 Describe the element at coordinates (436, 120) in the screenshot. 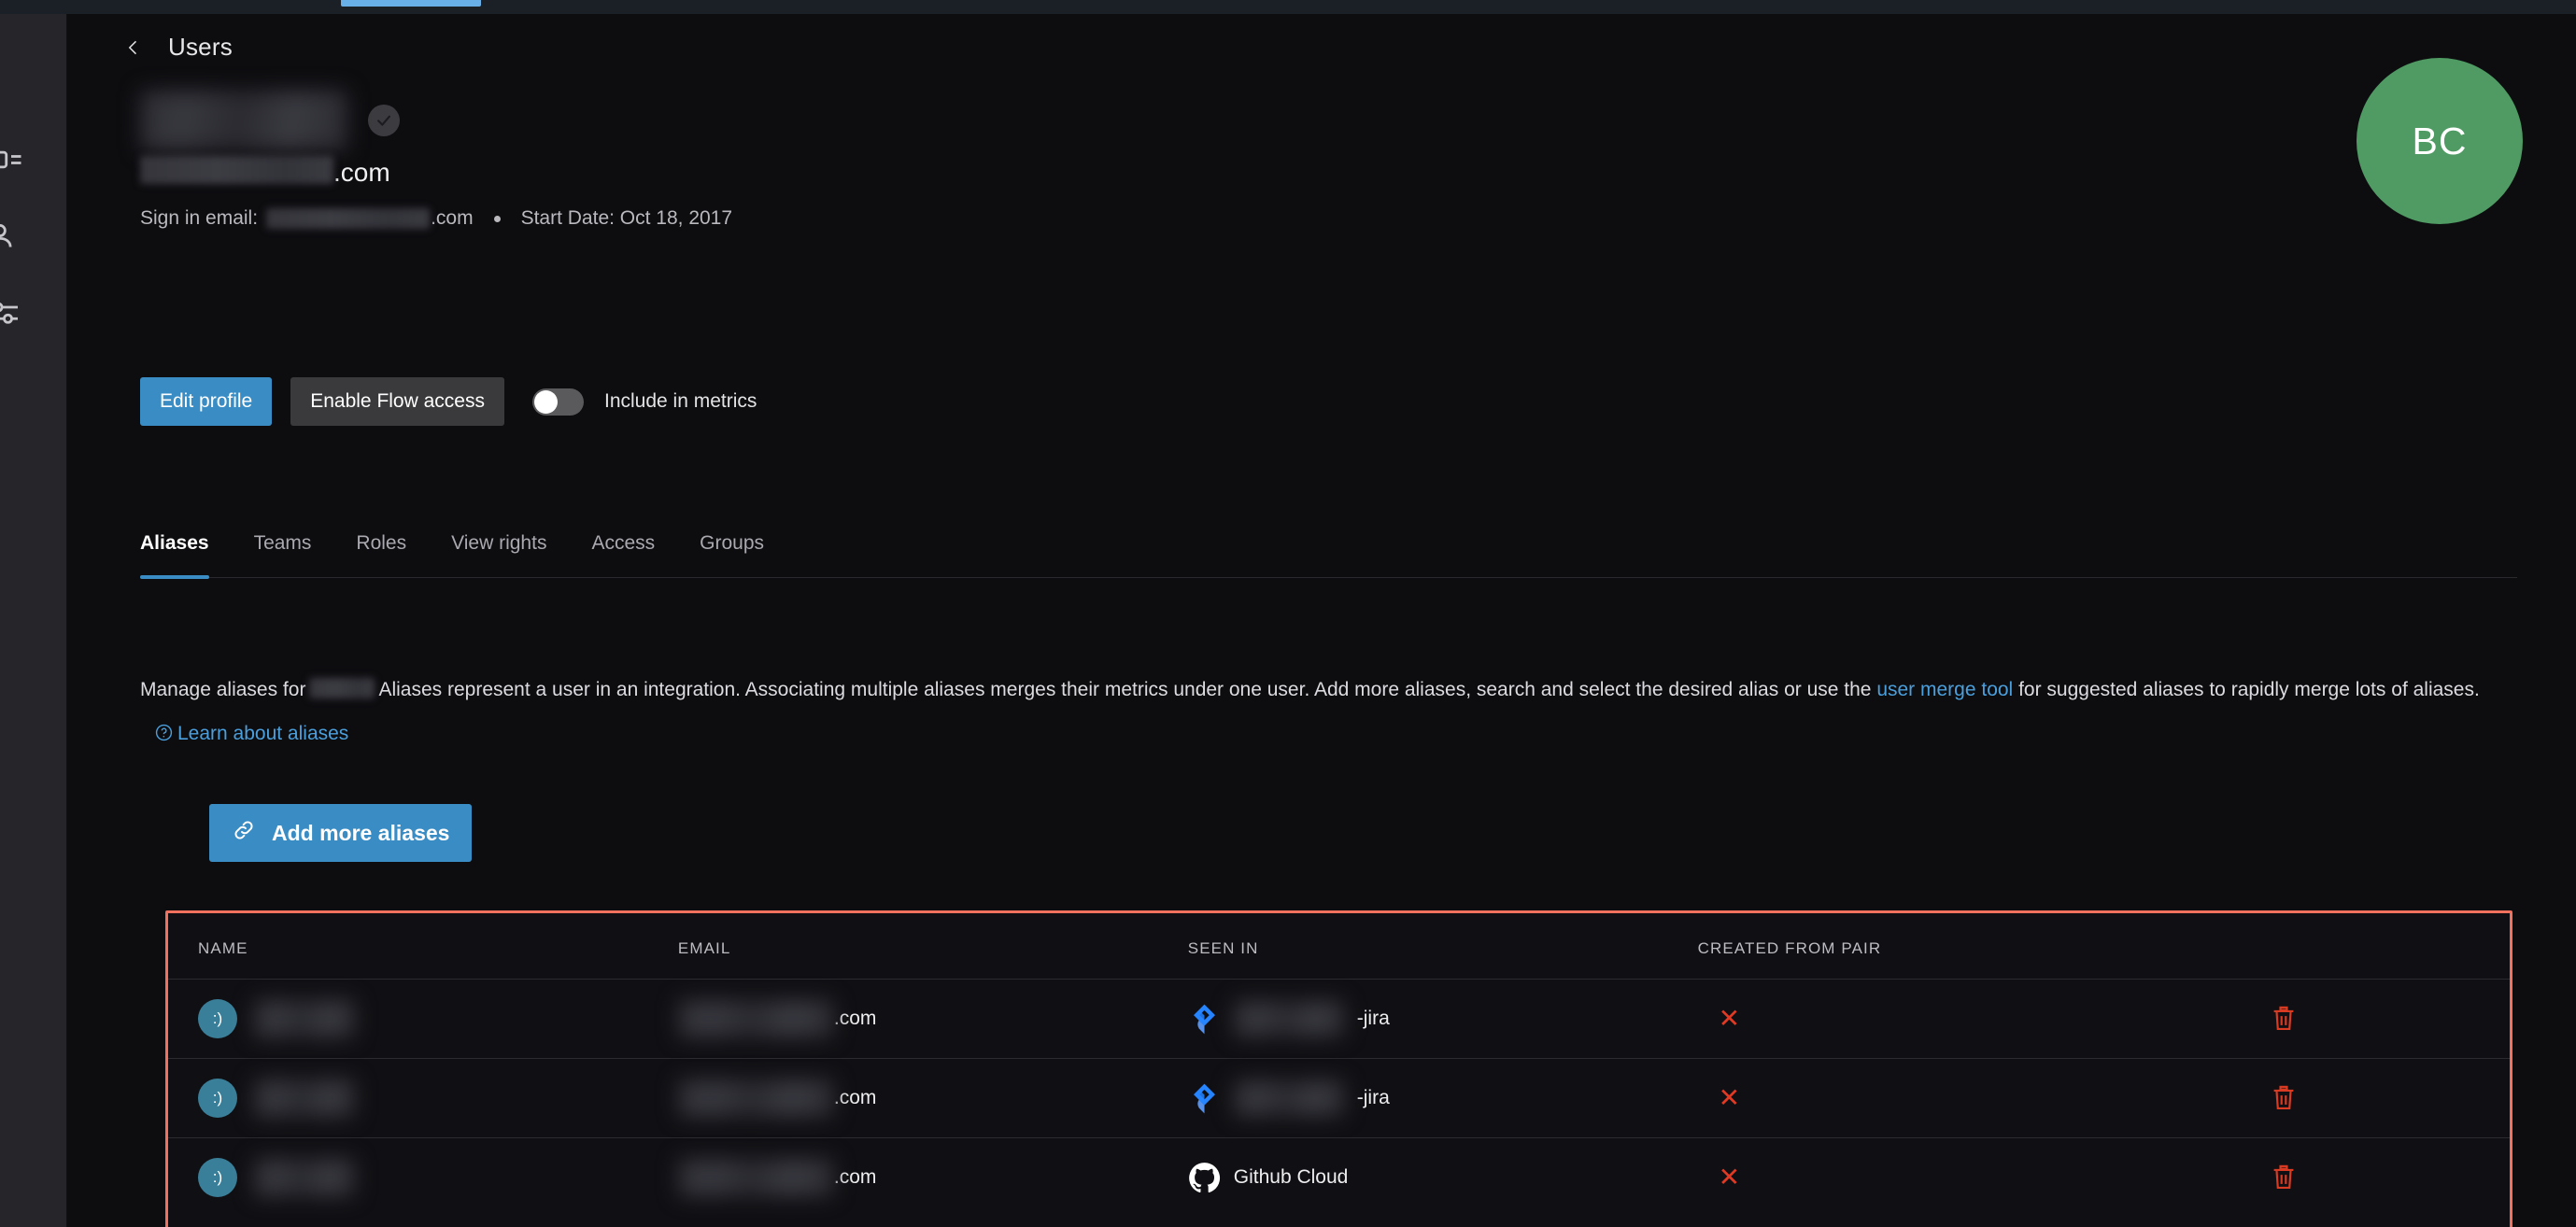

I see `profile-name-row` at that location.